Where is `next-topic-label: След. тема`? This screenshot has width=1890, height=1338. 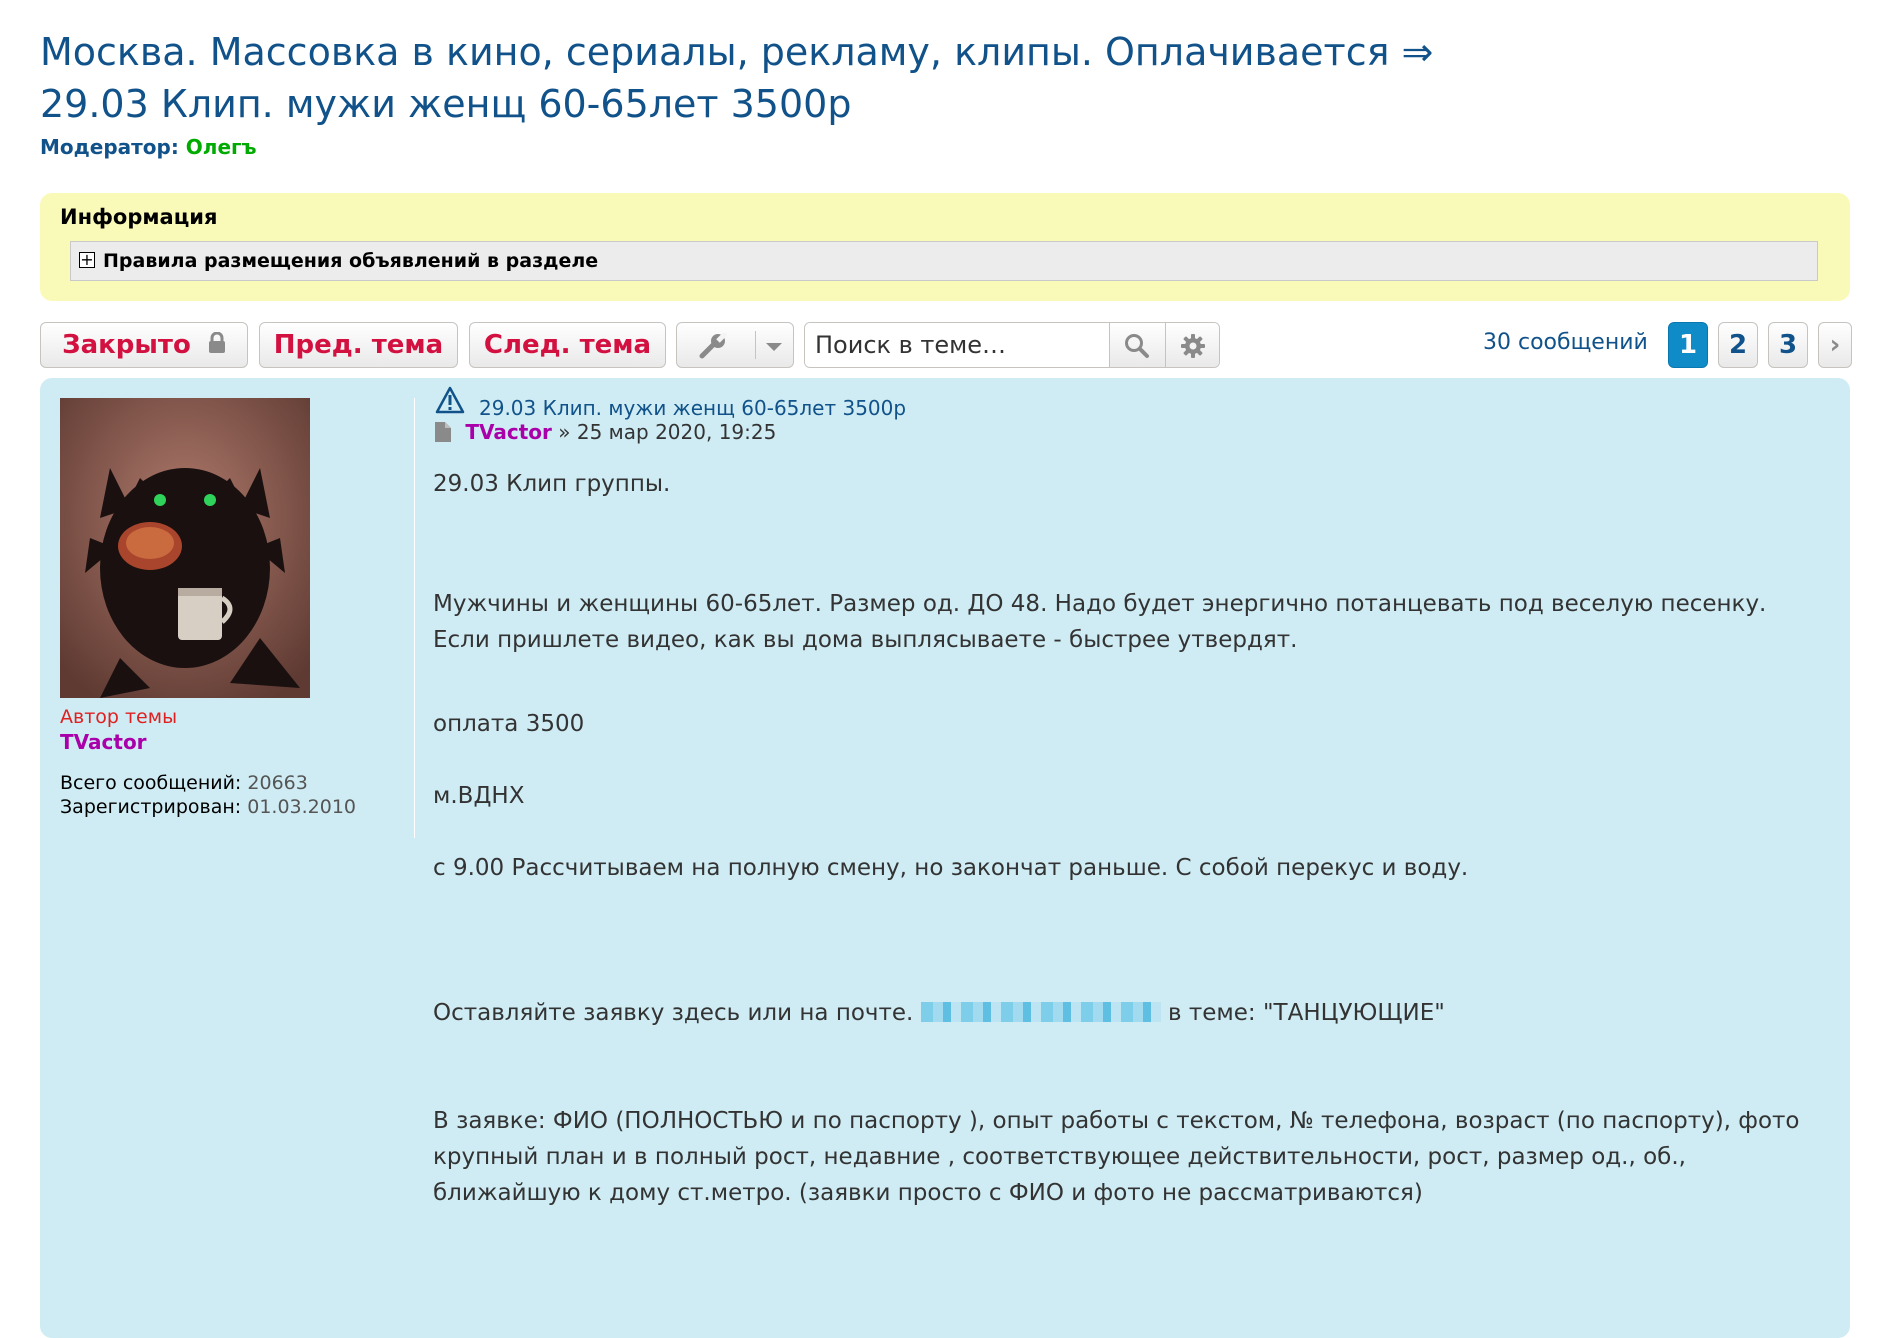
next-topic-label: След. тема is located at coordinates (567, 345).